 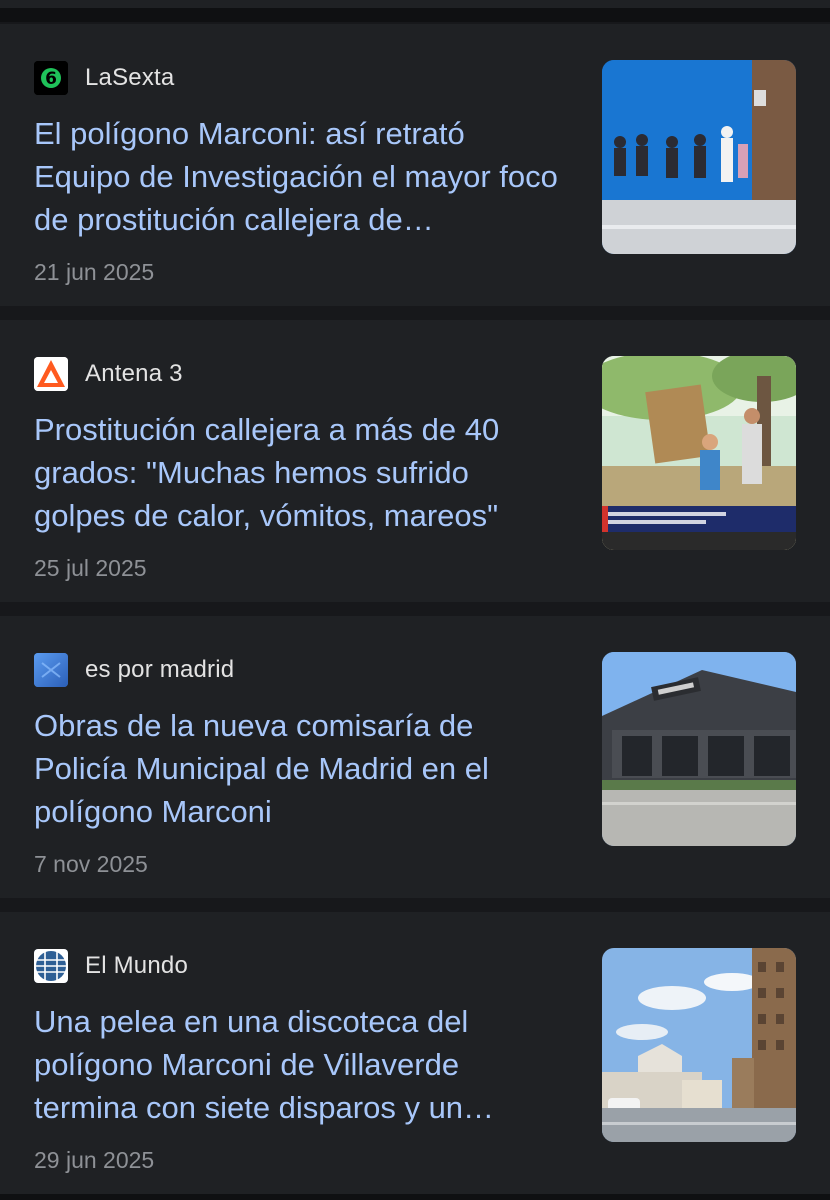 I want to click on publisher-name: El Mundo, so click(x=136, y=965).